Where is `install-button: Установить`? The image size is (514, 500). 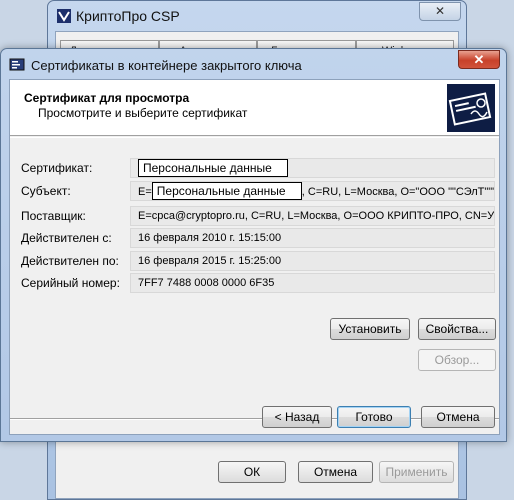
install-button: Установить is located at coordinates (370, 329).